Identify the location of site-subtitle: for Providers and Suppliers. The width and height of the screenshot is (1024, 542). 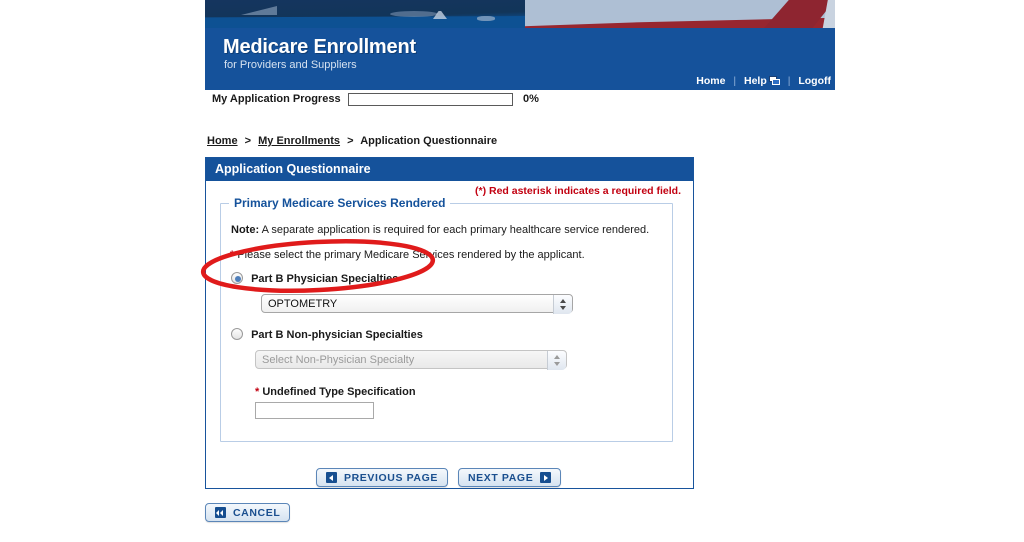
(290, 65).